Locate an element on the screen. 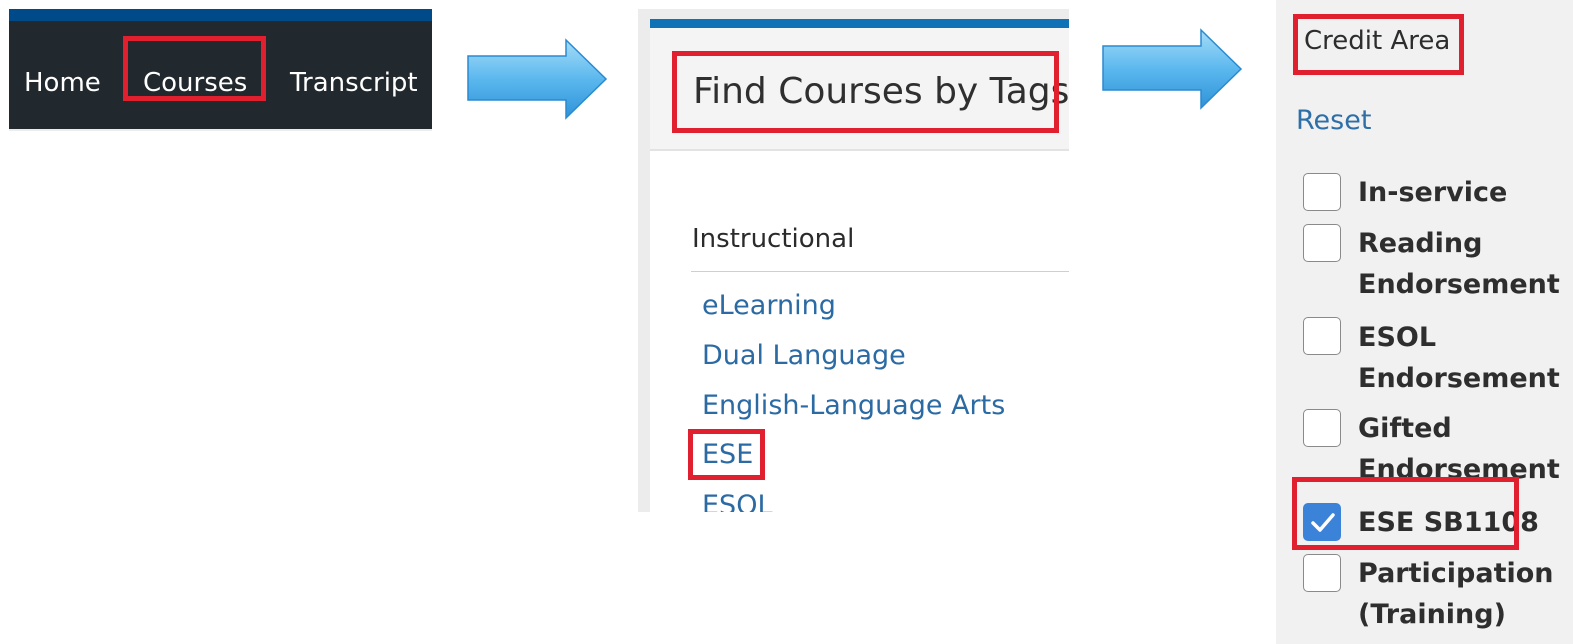  checkbox-esol-endorsement is located at coordinates (1322, 336).